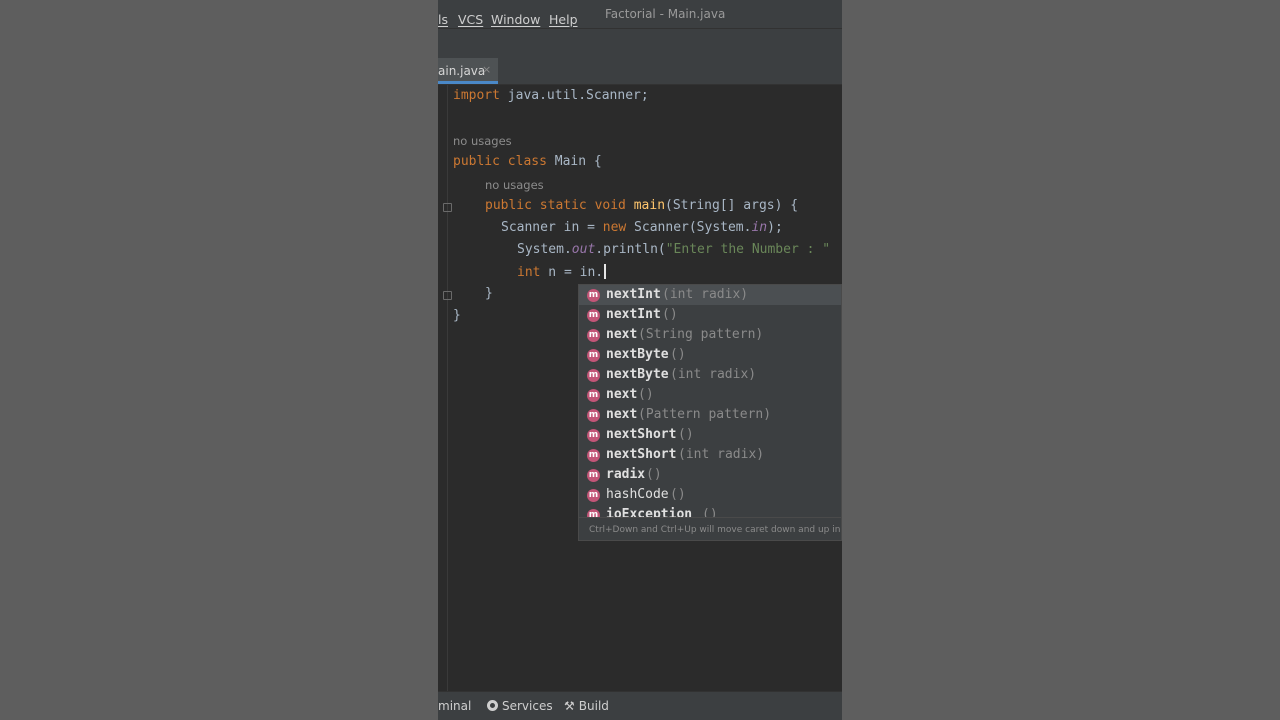  I want to click on code-line-scanner: Scanner in = new Scanner(System.in);, so click(642, 227).